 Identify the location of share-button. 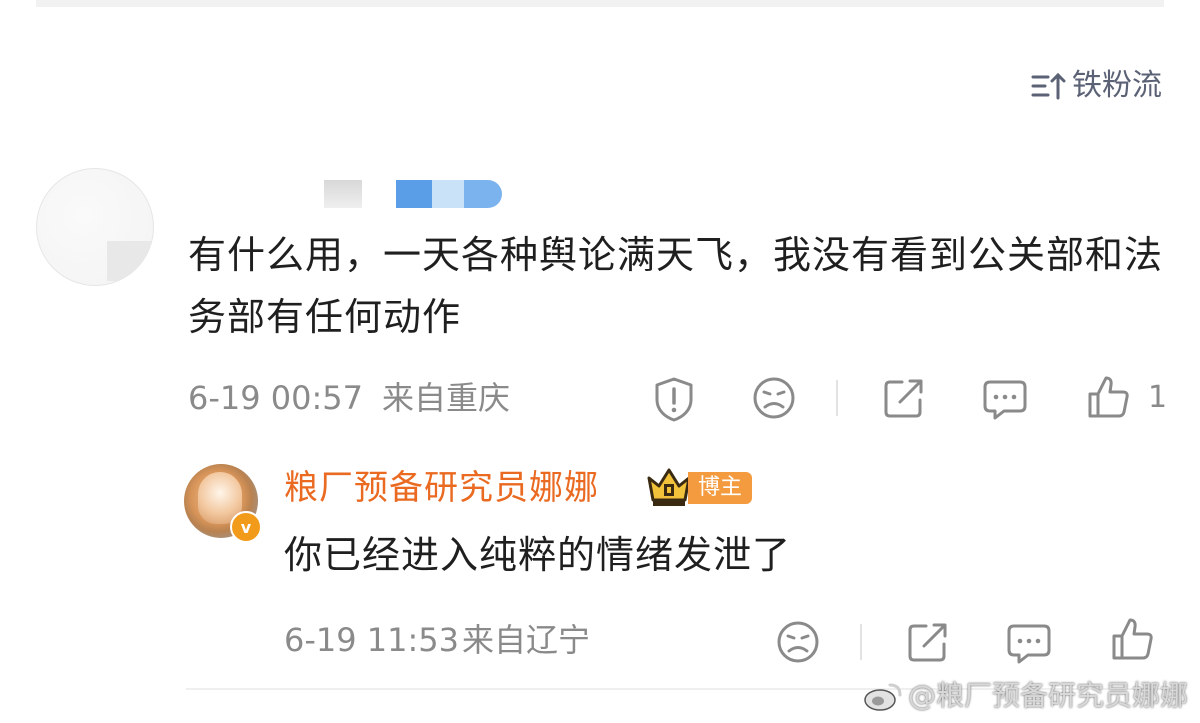
(904, 398).